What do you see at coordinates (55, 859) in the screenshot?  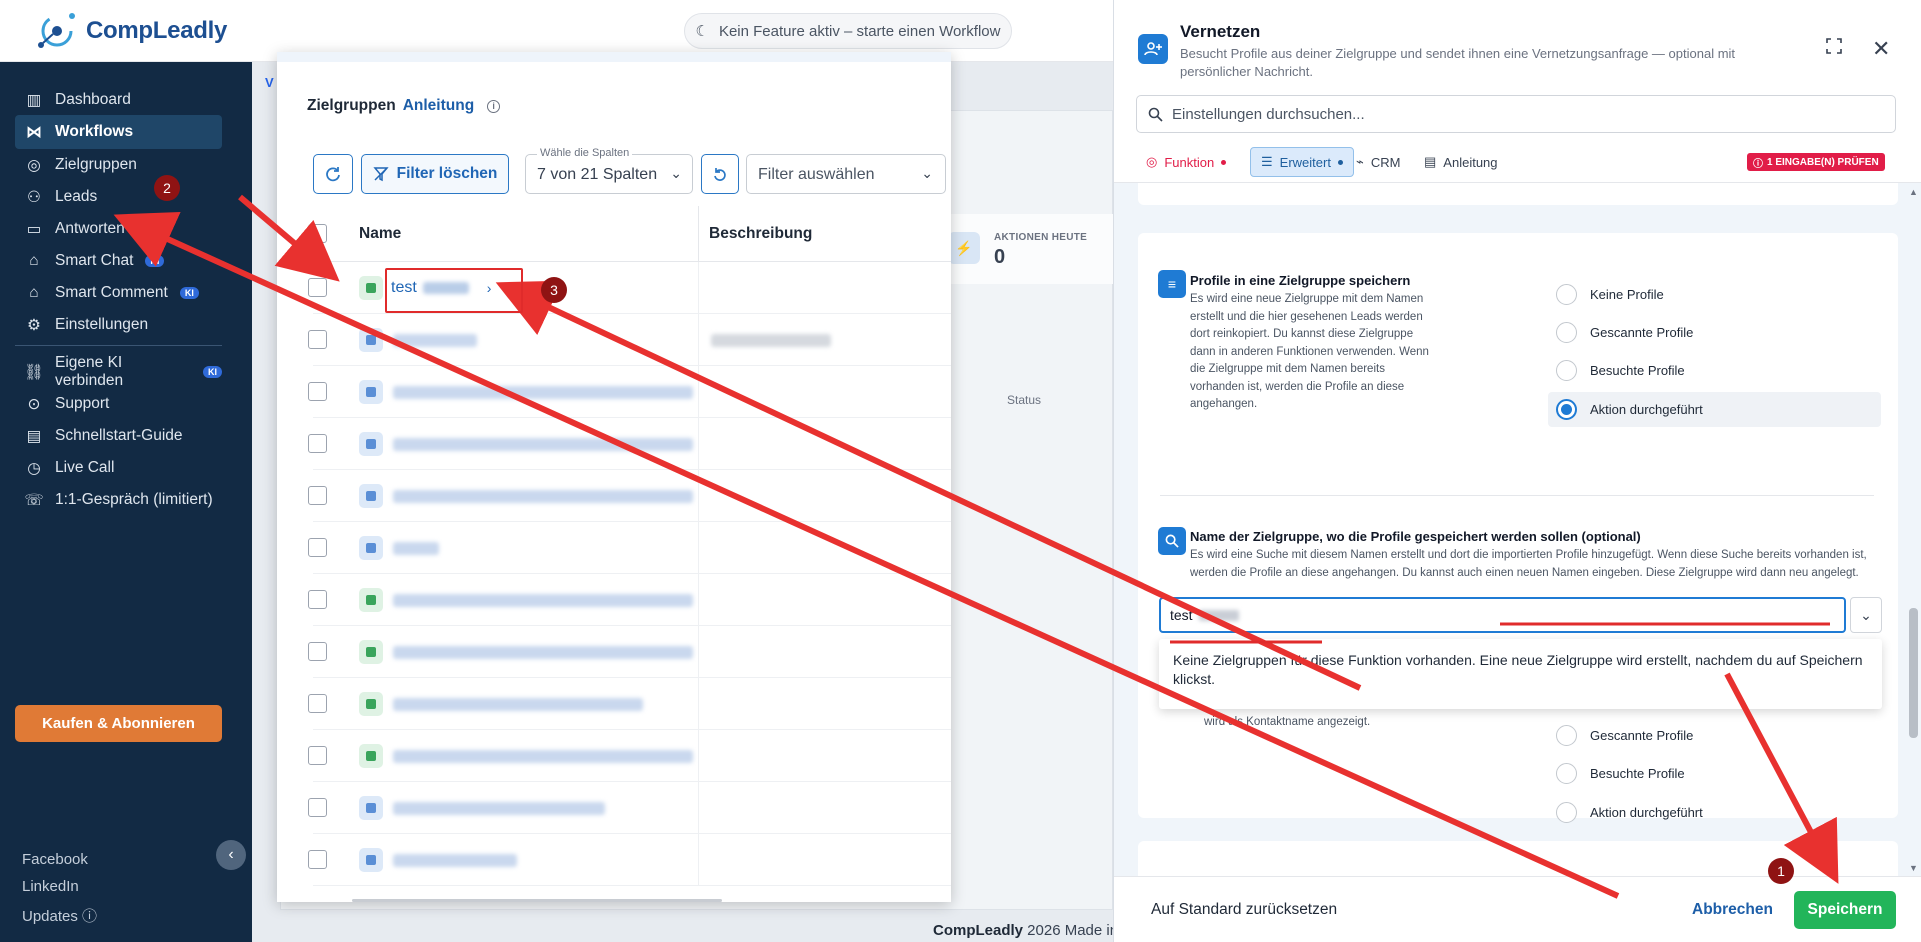 I see `footer-link-facebook: Facebook` at bounding box center [55, 859].